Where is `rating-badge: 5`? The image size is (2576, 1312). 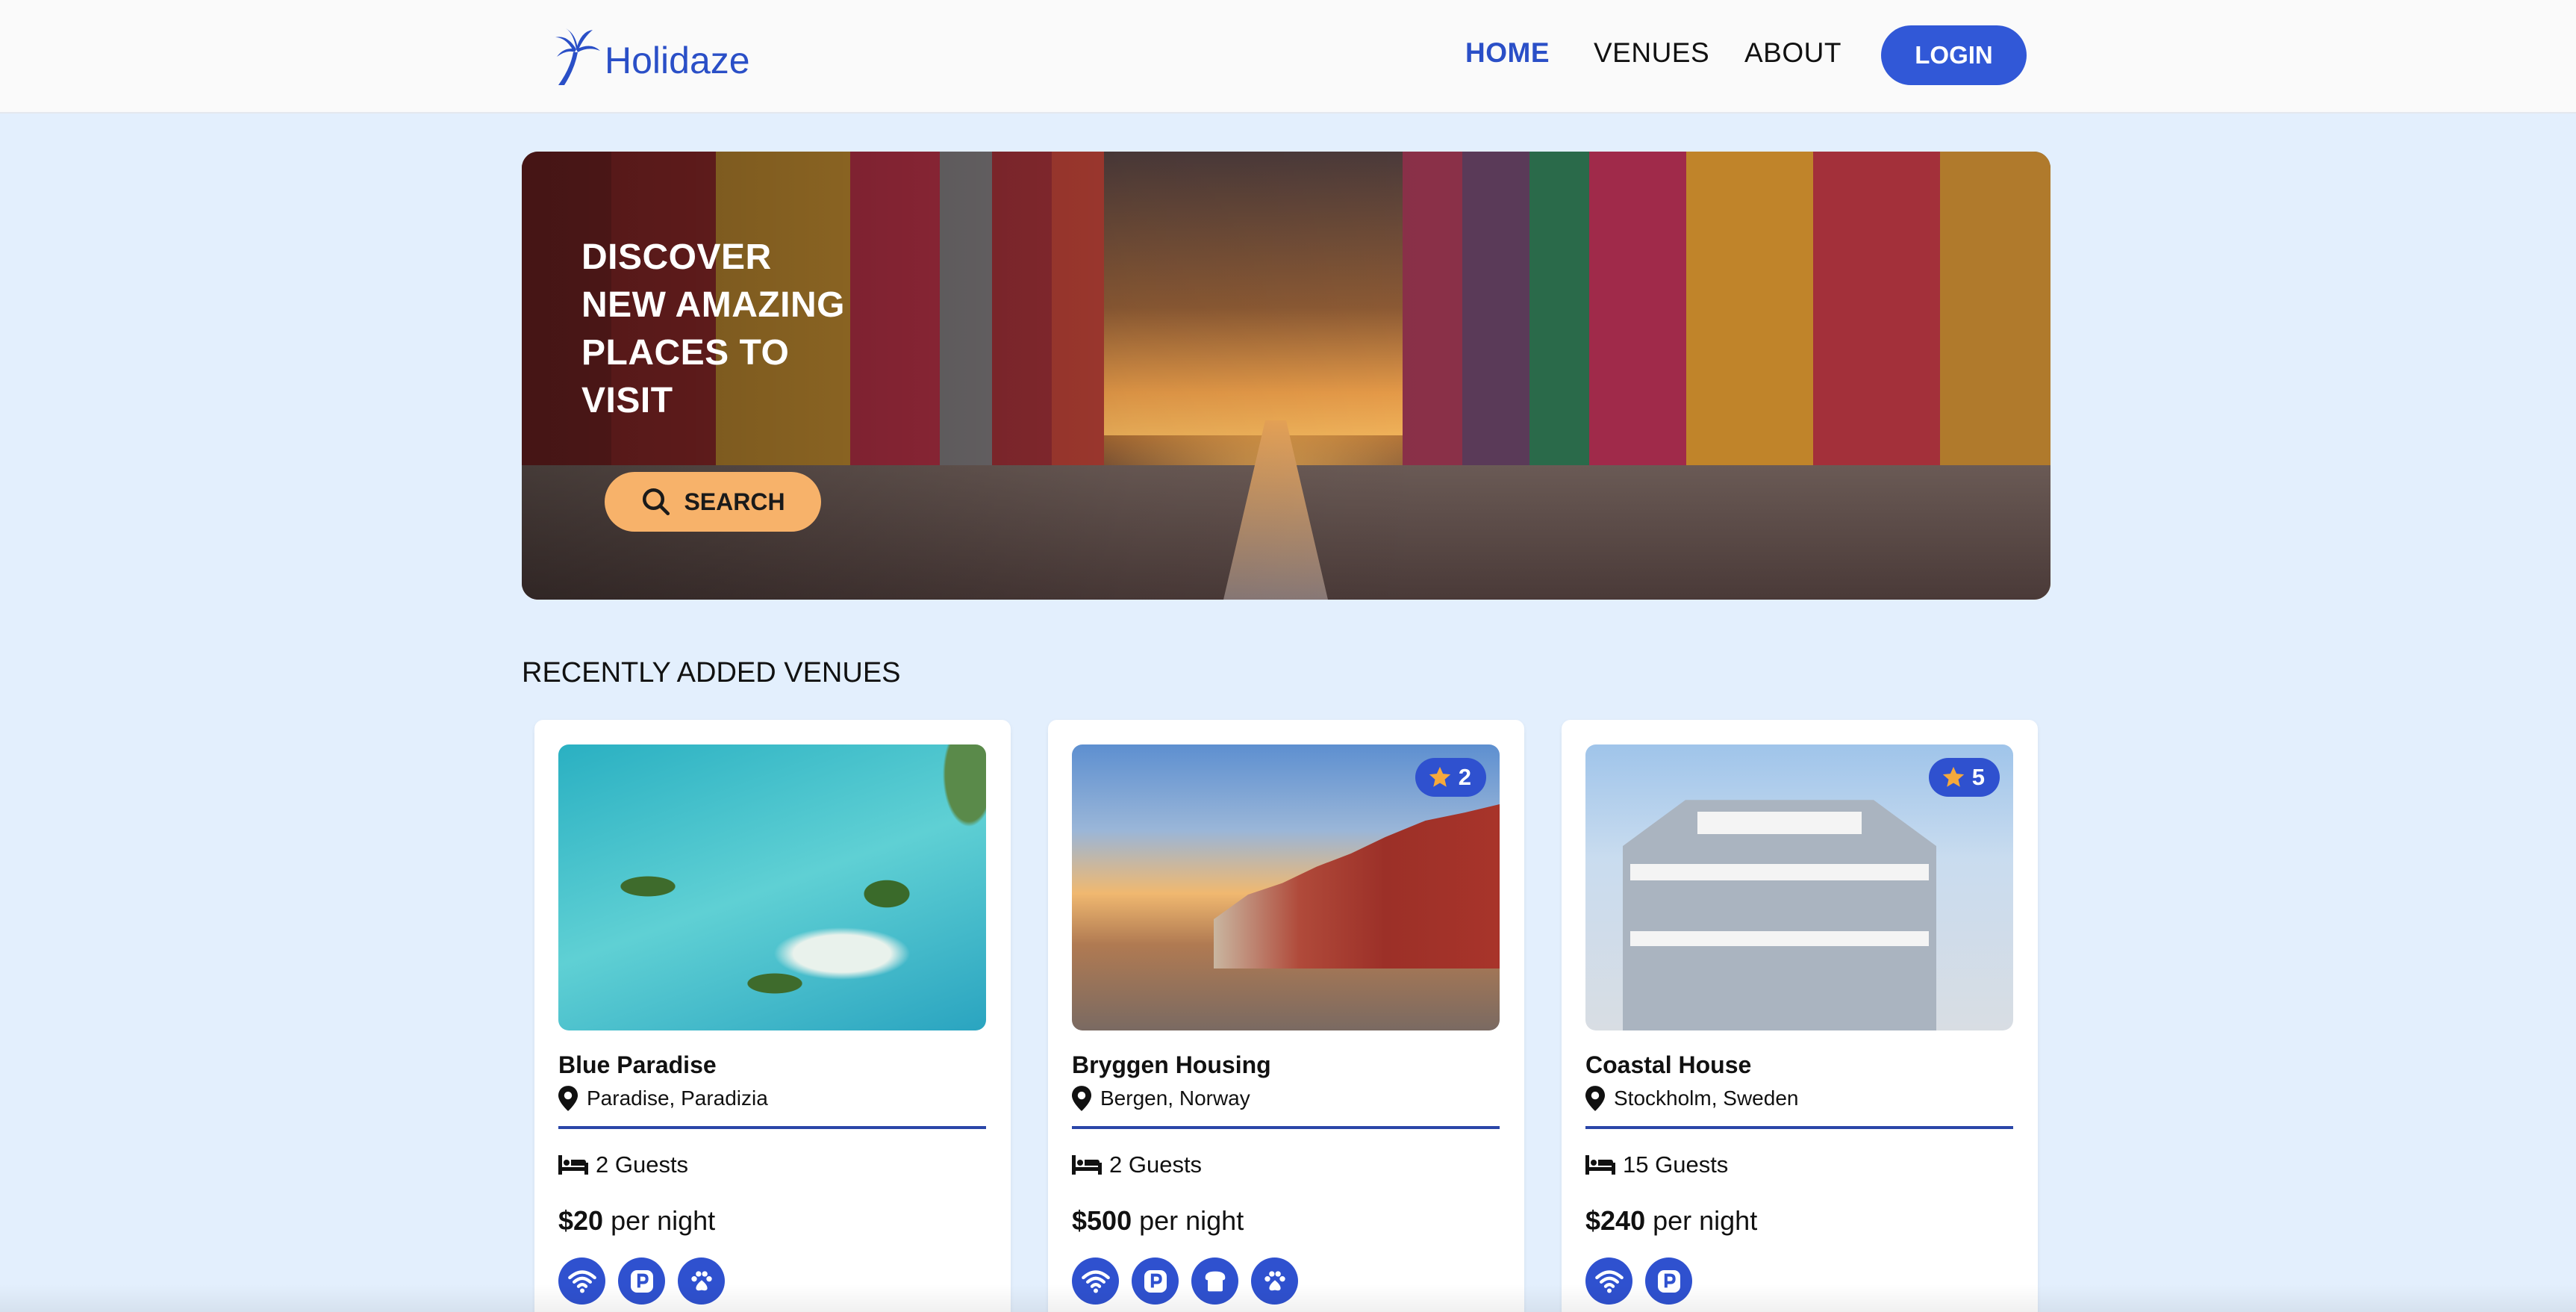 rating-badge: 5 is located at coordinates (1964, 777).